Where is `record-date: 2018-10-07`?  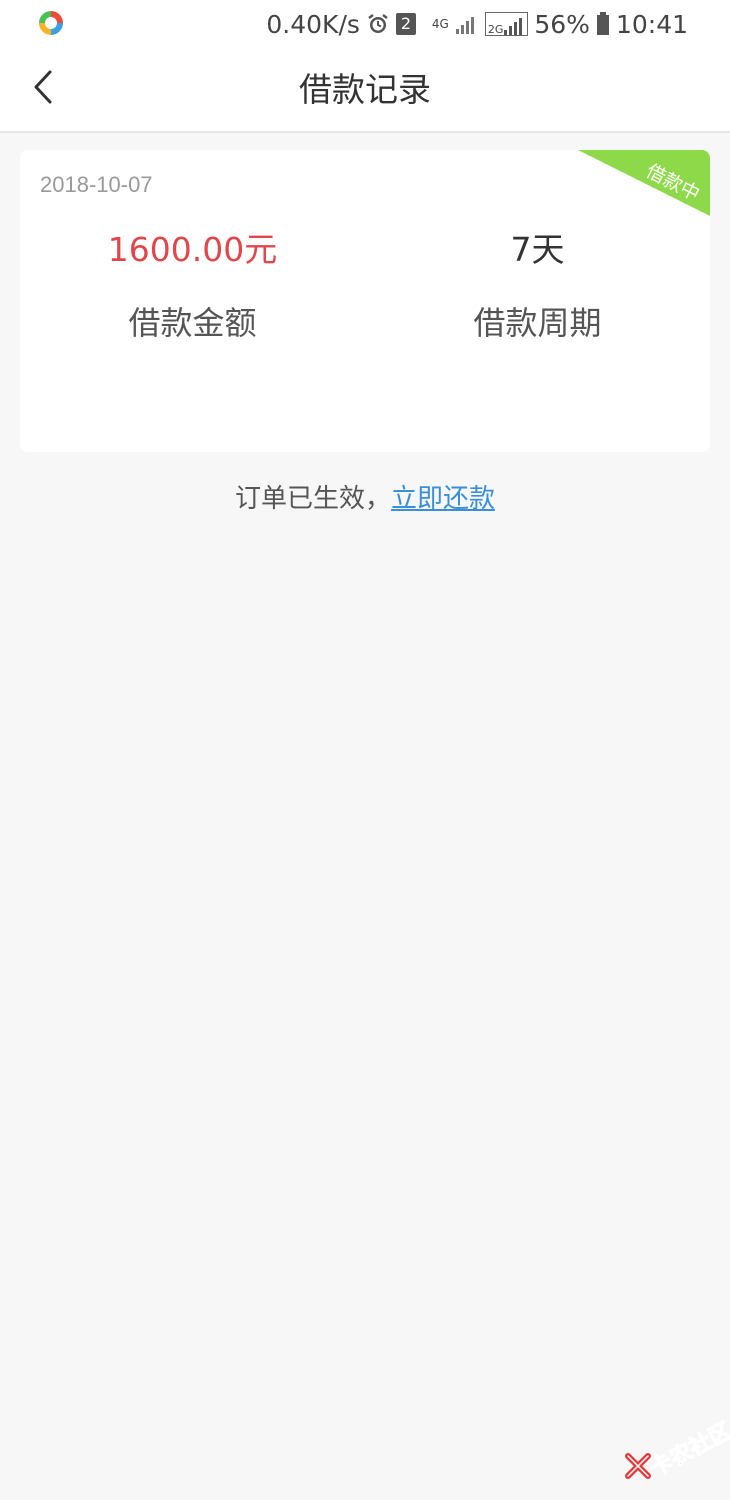 record-date: 2018-10-07 is located at coordinates (96, 184).